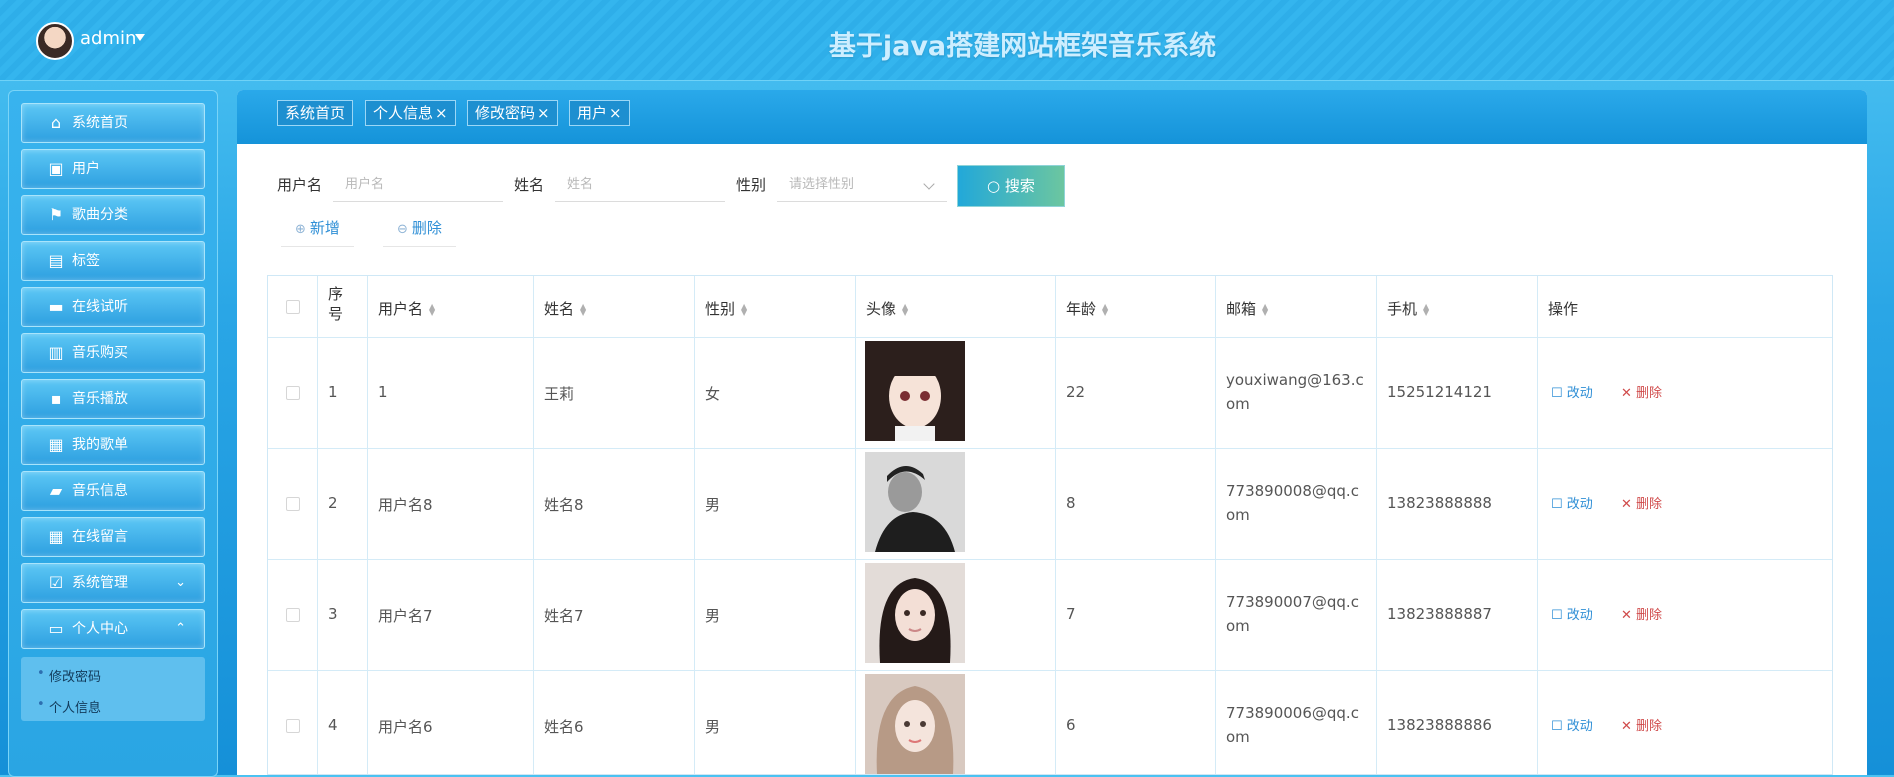  Describe the element at coordinates (1439, 614) in the screenshot. I see `cell-phone: 13823888887` at that location.